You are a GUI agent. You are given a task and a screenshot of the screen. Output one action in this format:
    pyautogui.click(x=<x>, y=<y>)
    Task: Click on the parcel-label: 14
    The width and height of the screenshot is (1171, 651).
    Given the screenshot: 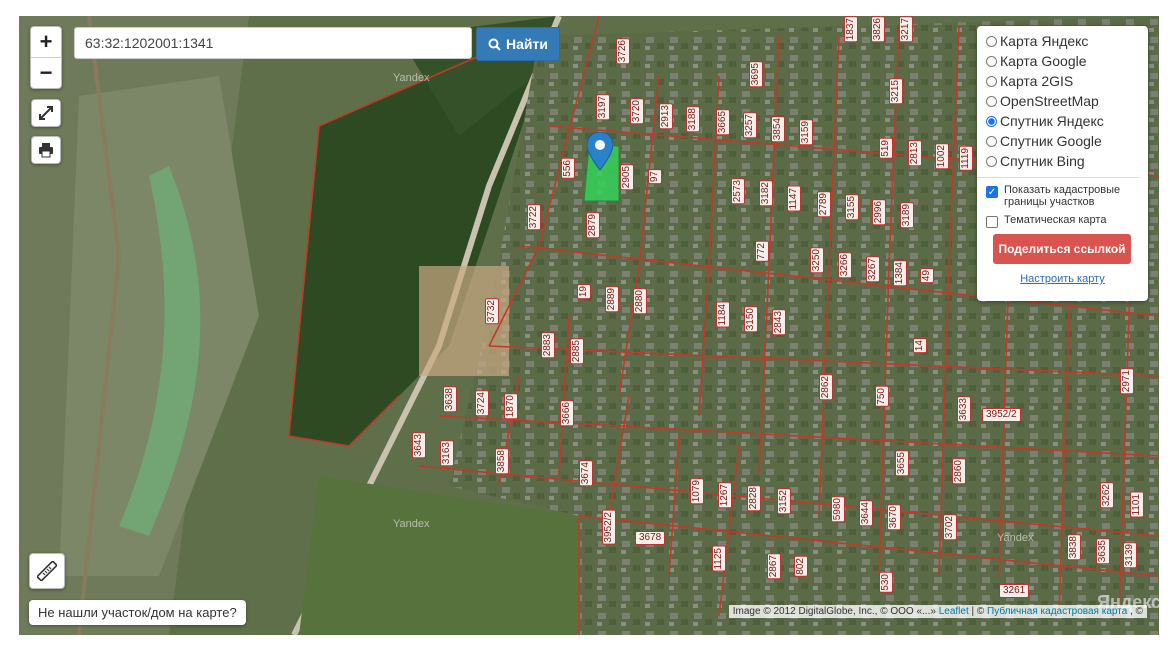 What is the action you would take?
    pyautogui.click(x=920, y=346)
    